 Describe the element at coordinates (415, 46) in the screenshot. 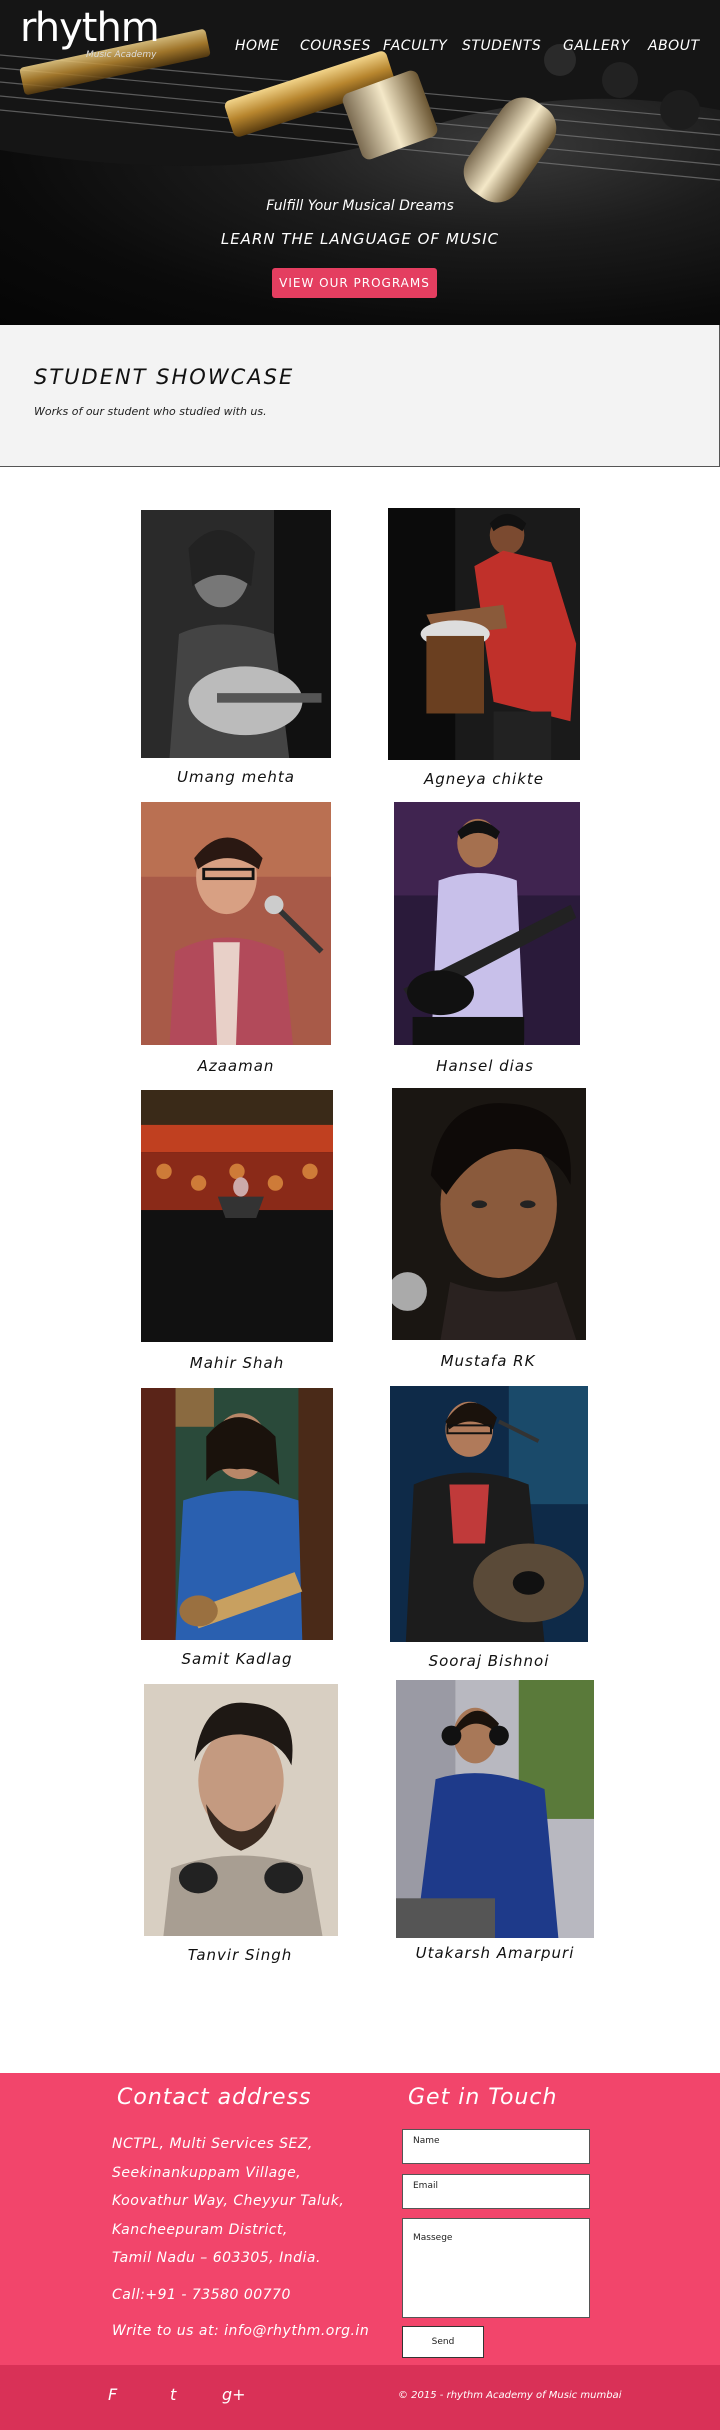

I see `nav-faculty: FACULTY` at that location.